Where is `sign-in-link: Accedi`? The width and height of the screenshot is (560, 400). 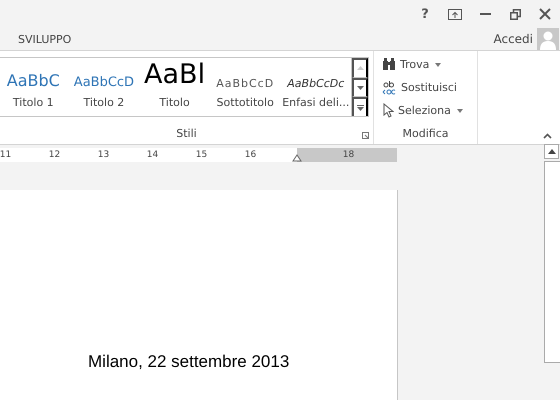 sign-in-link: Accedi is located at coordinates (513, 39).